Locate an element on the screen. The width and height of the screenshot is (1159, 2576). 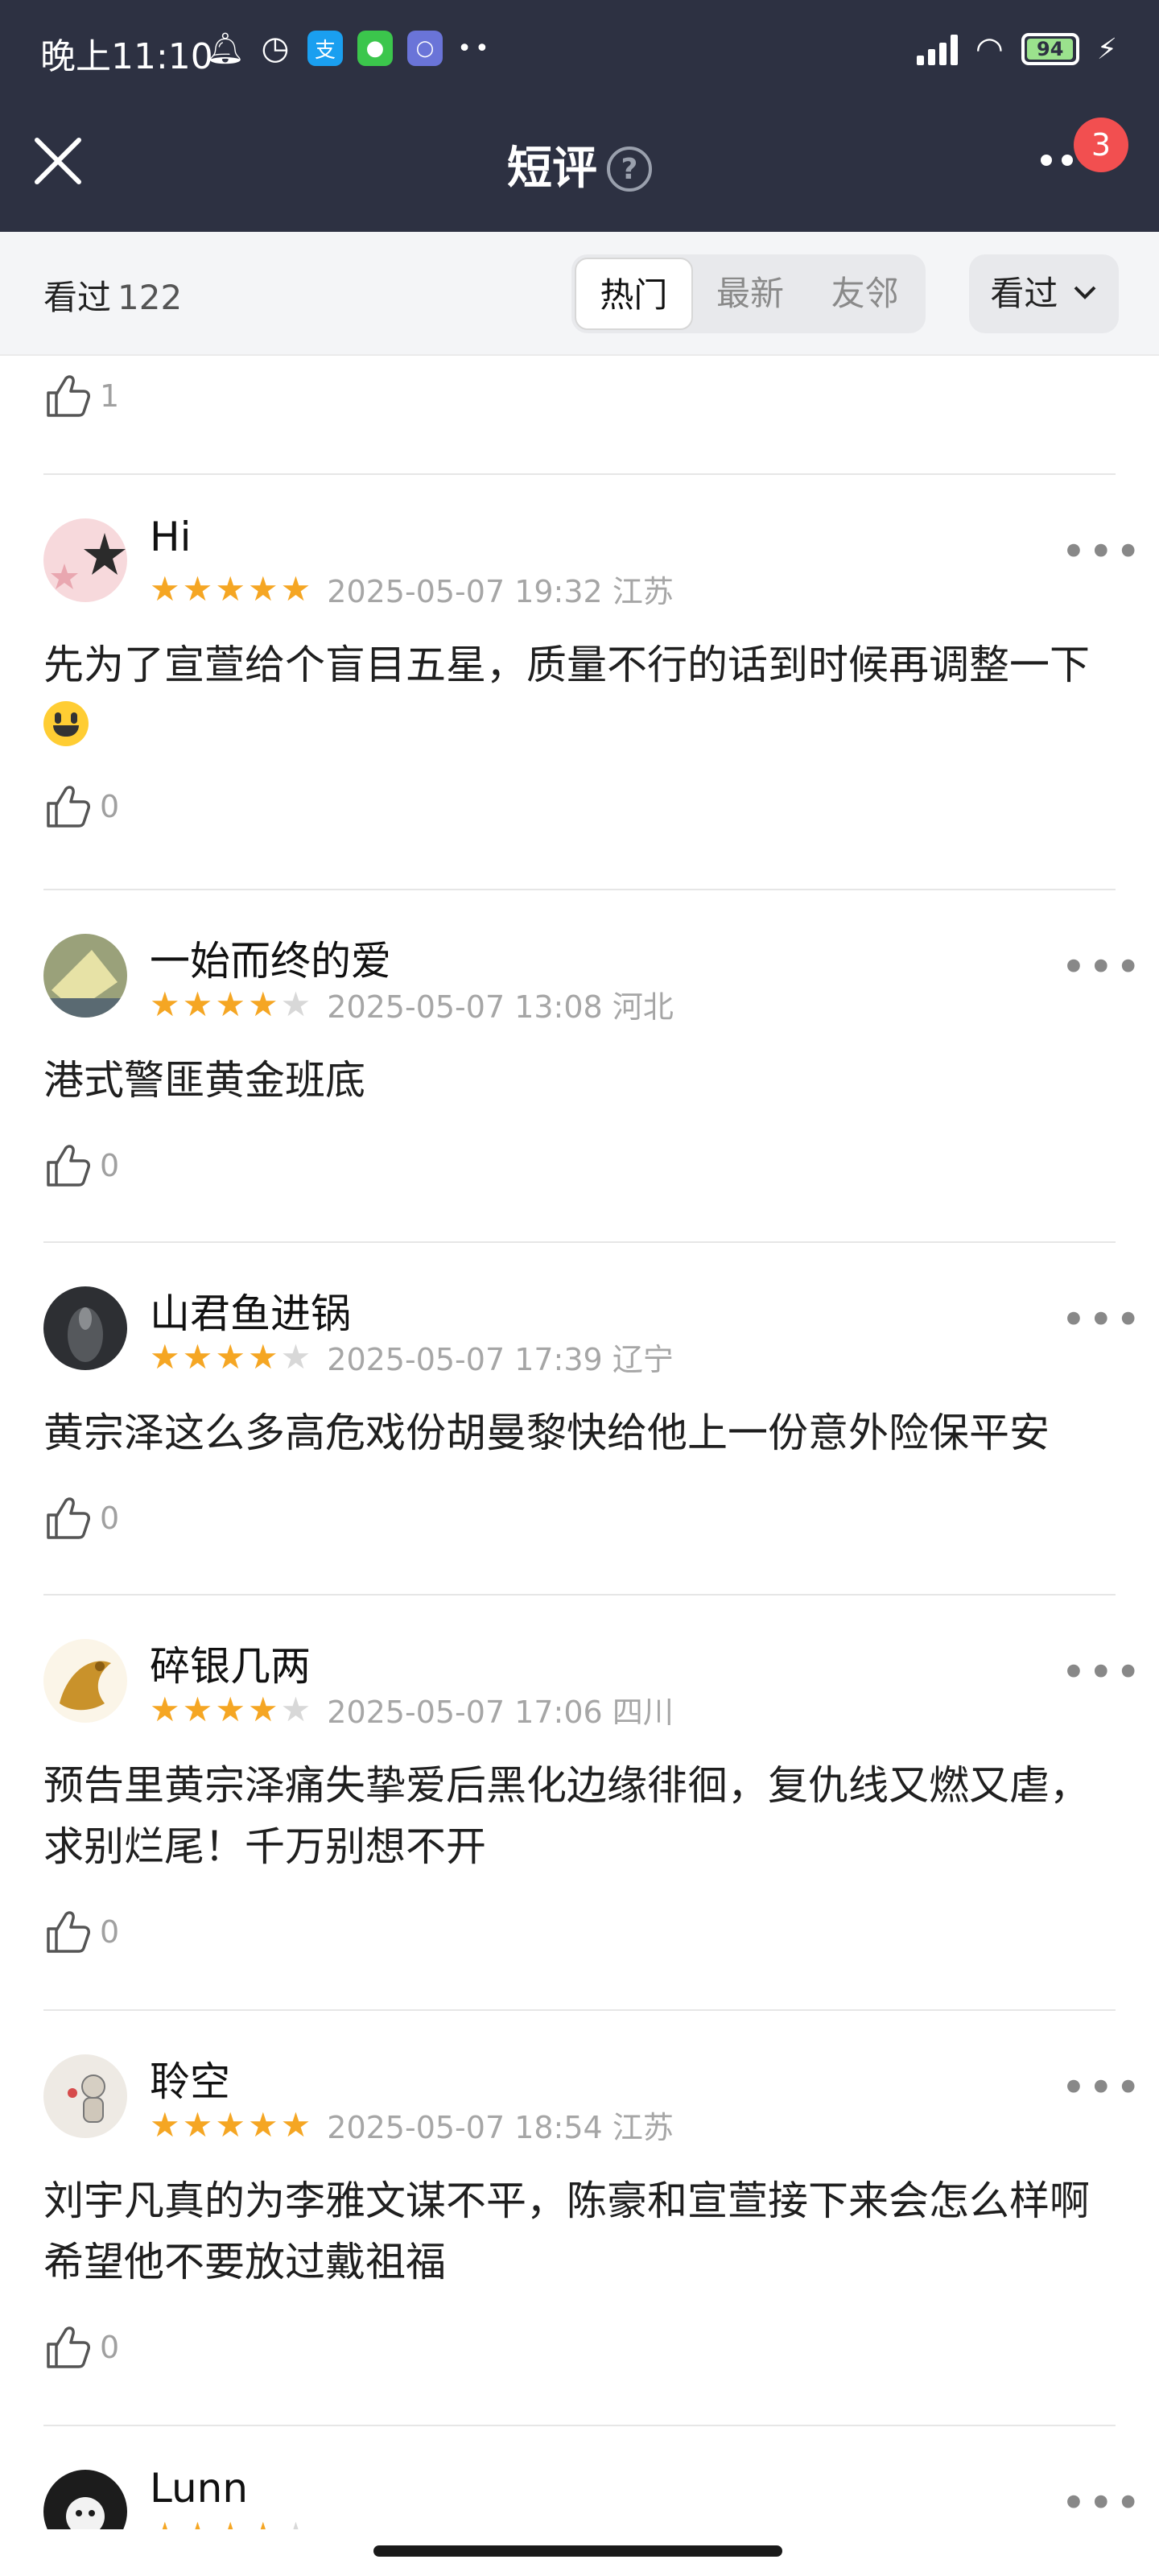
charging-icon: ⚡︎ is located at coordinates (1106, 49).